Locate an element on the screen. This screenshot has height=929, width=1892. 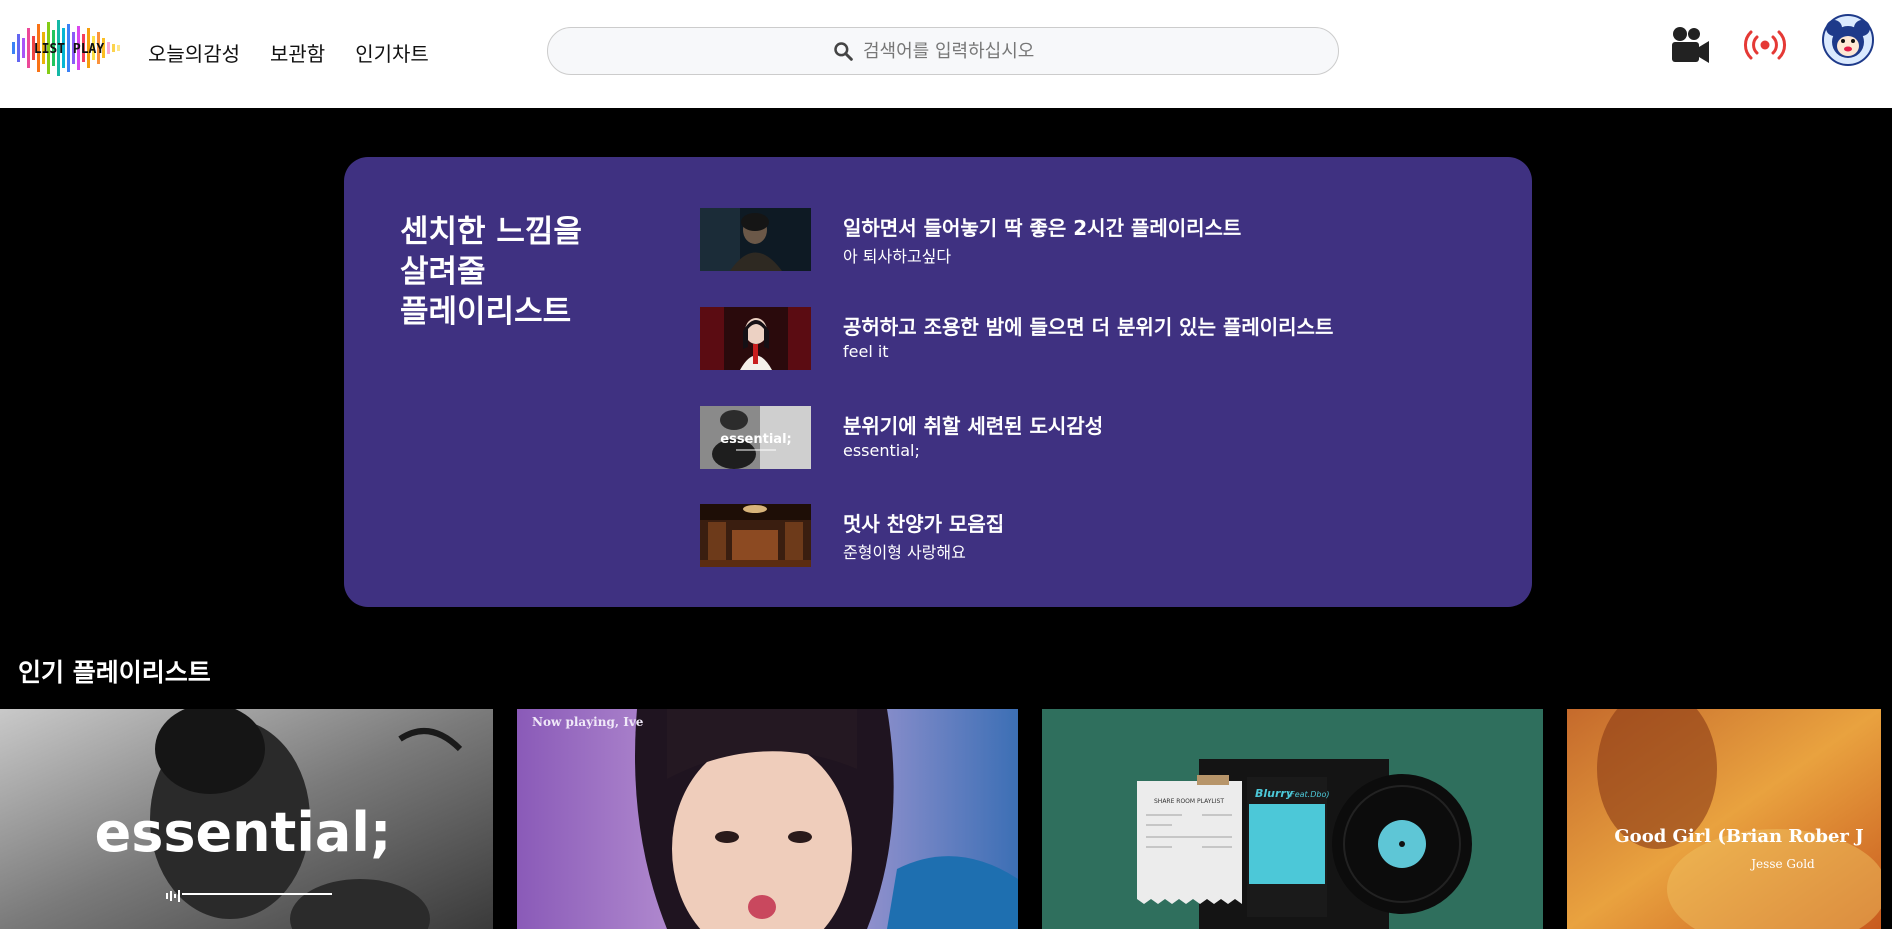
card-title-text: essential; is located at coordinates (243, 832).